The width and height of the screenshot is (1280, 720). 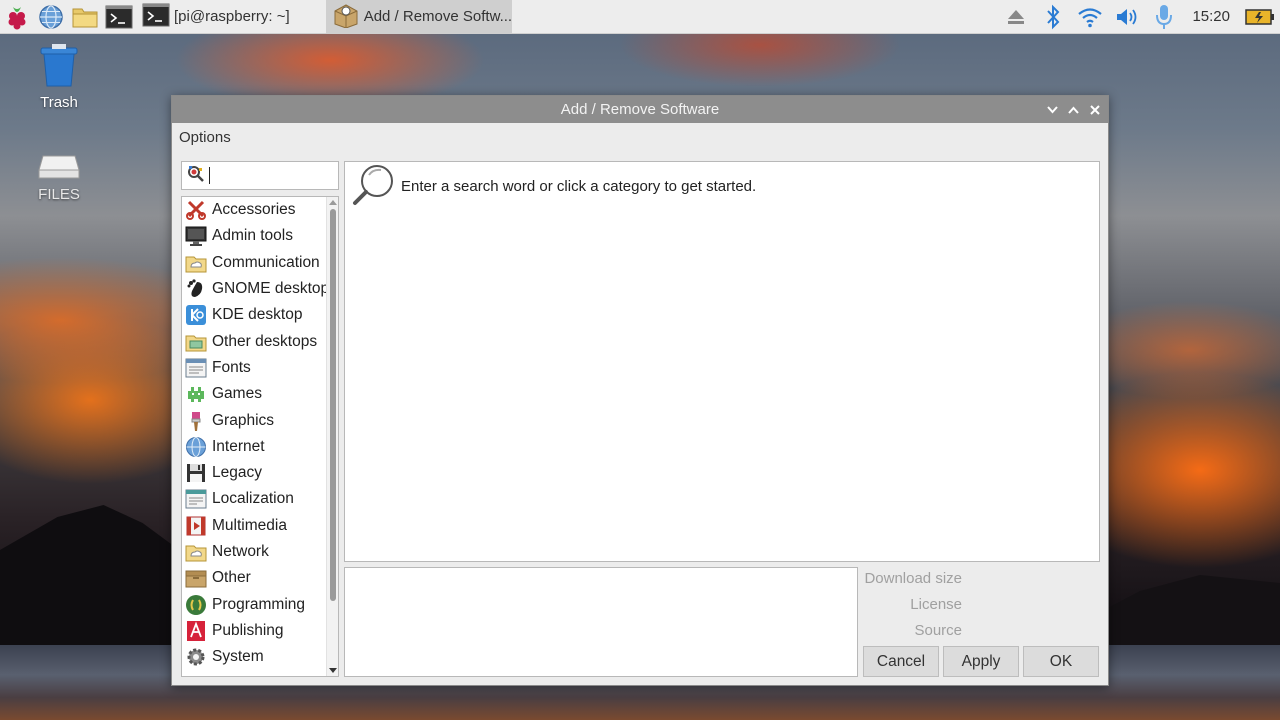 I want to click on category-item-publishing: Publishing, so click(x=260, y=631).